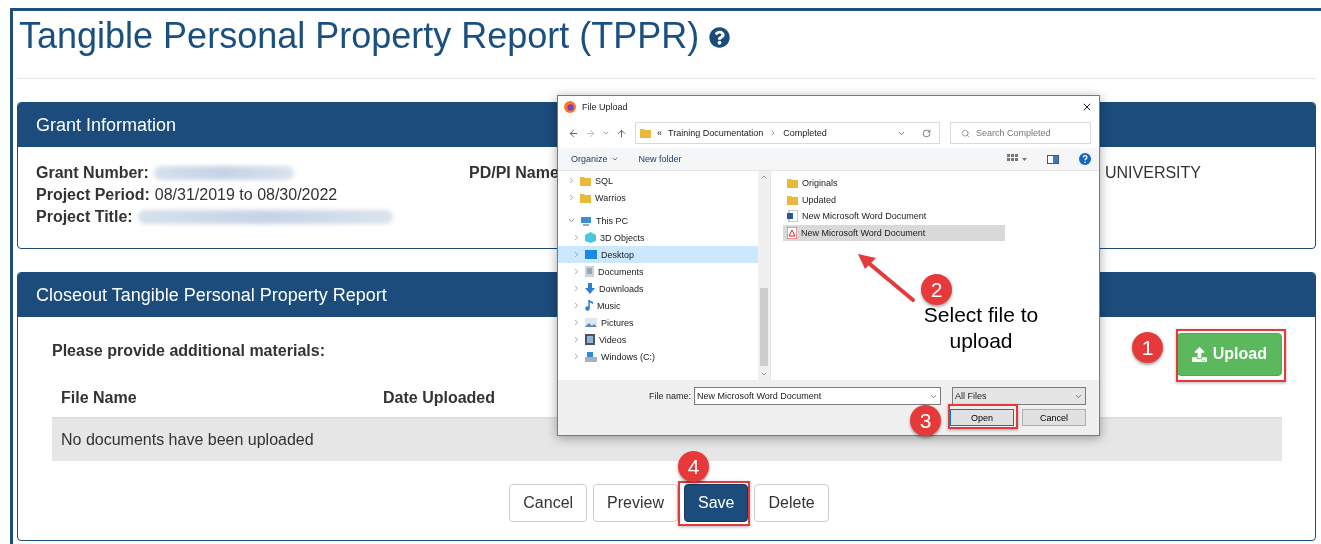  What do you see at coordinates (590, 288) in the screenshot?
I see `download-icon` at bounding box center [590, 288].